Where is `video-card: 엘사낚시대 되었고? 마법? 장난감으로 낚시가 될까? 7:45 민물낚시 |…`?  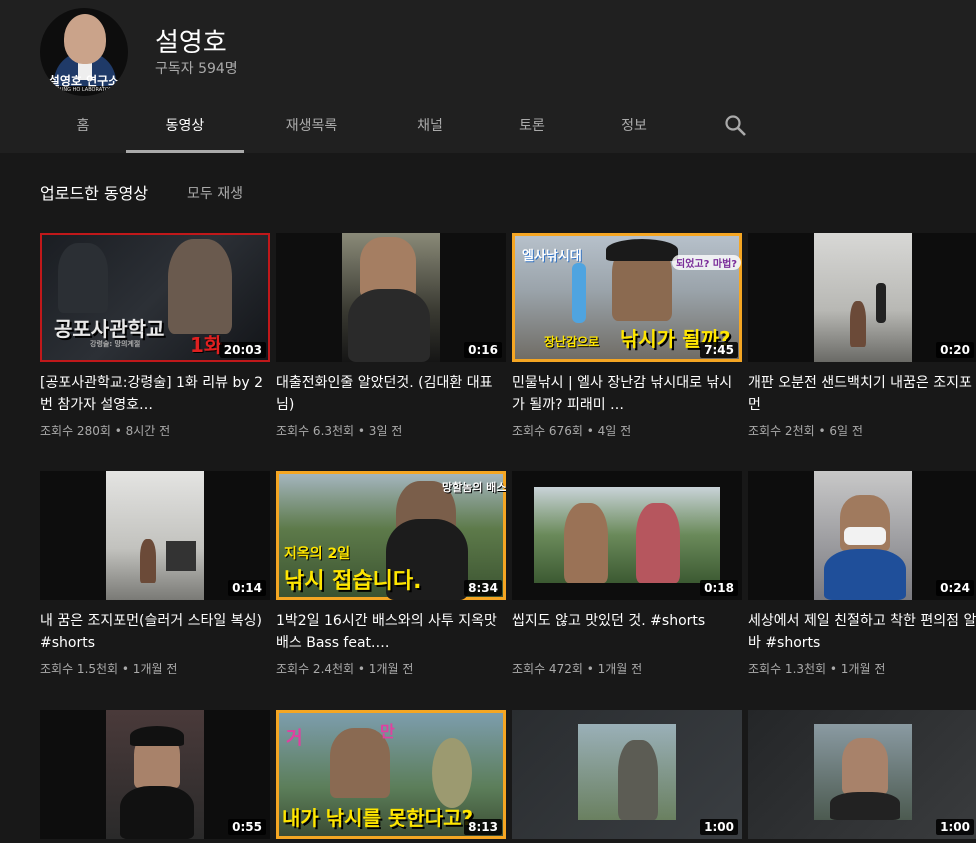 video-card: 엘사낚시대 되었고? 마법? 장난감으로 낚시가 될까? 7:45 민물낚시 |… is located at coordinates (627, 336).